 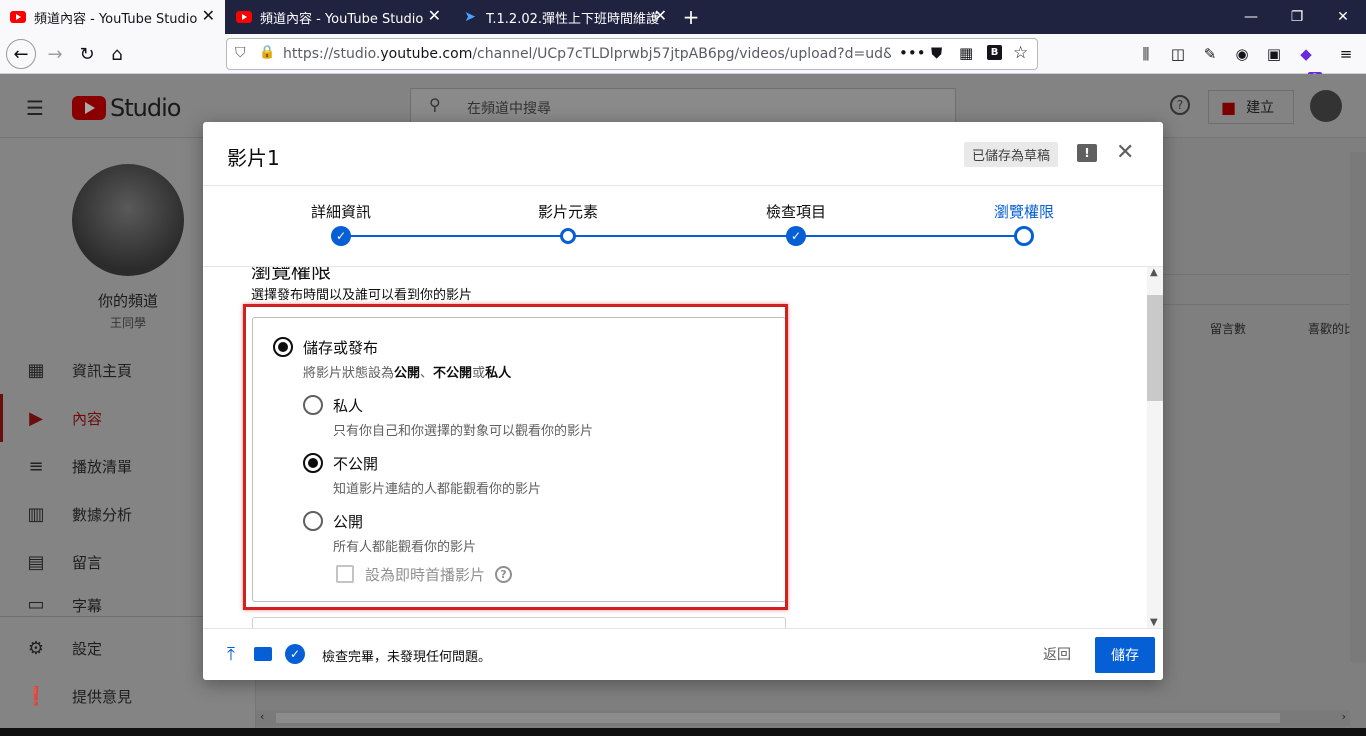 I want to click on close-icon: ✕, so click(x=1125, y=152).